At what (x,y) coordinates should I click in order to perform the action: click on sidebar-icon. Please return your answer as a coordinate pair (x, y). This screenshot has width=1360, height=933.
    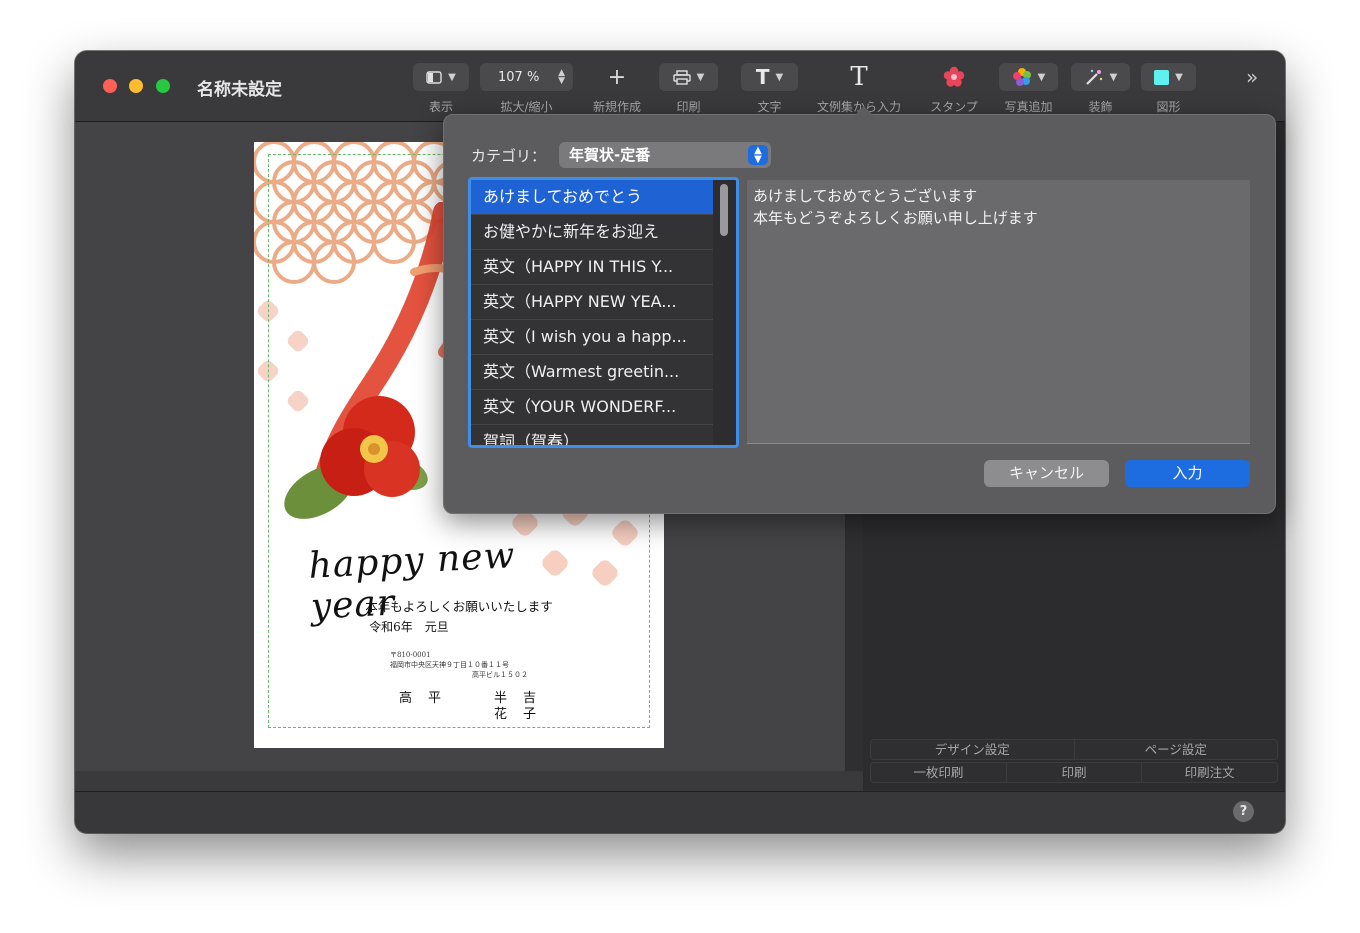
    Looking at the image, I should click on (434, 77).